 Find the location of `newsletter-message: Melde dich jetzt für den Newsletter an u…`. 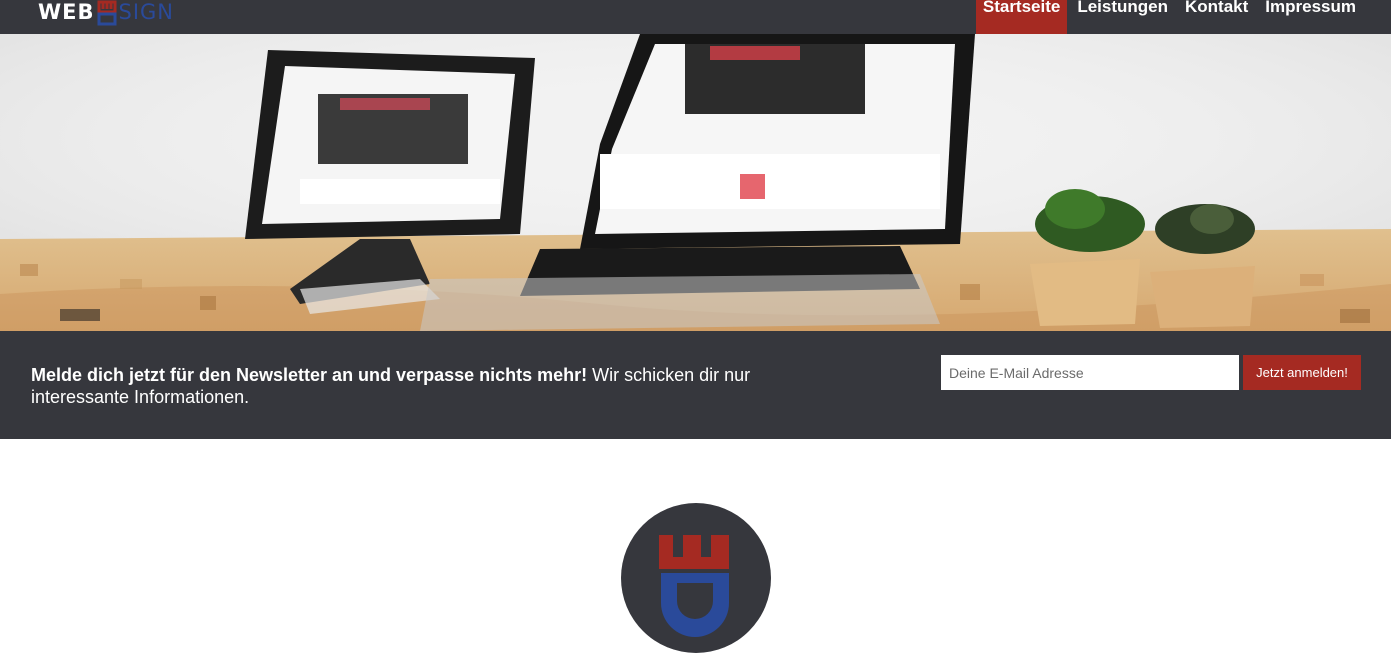

newsletter-message: Melde dich jetzt für den Newsletter an u… is located at coordinates (441, 386).